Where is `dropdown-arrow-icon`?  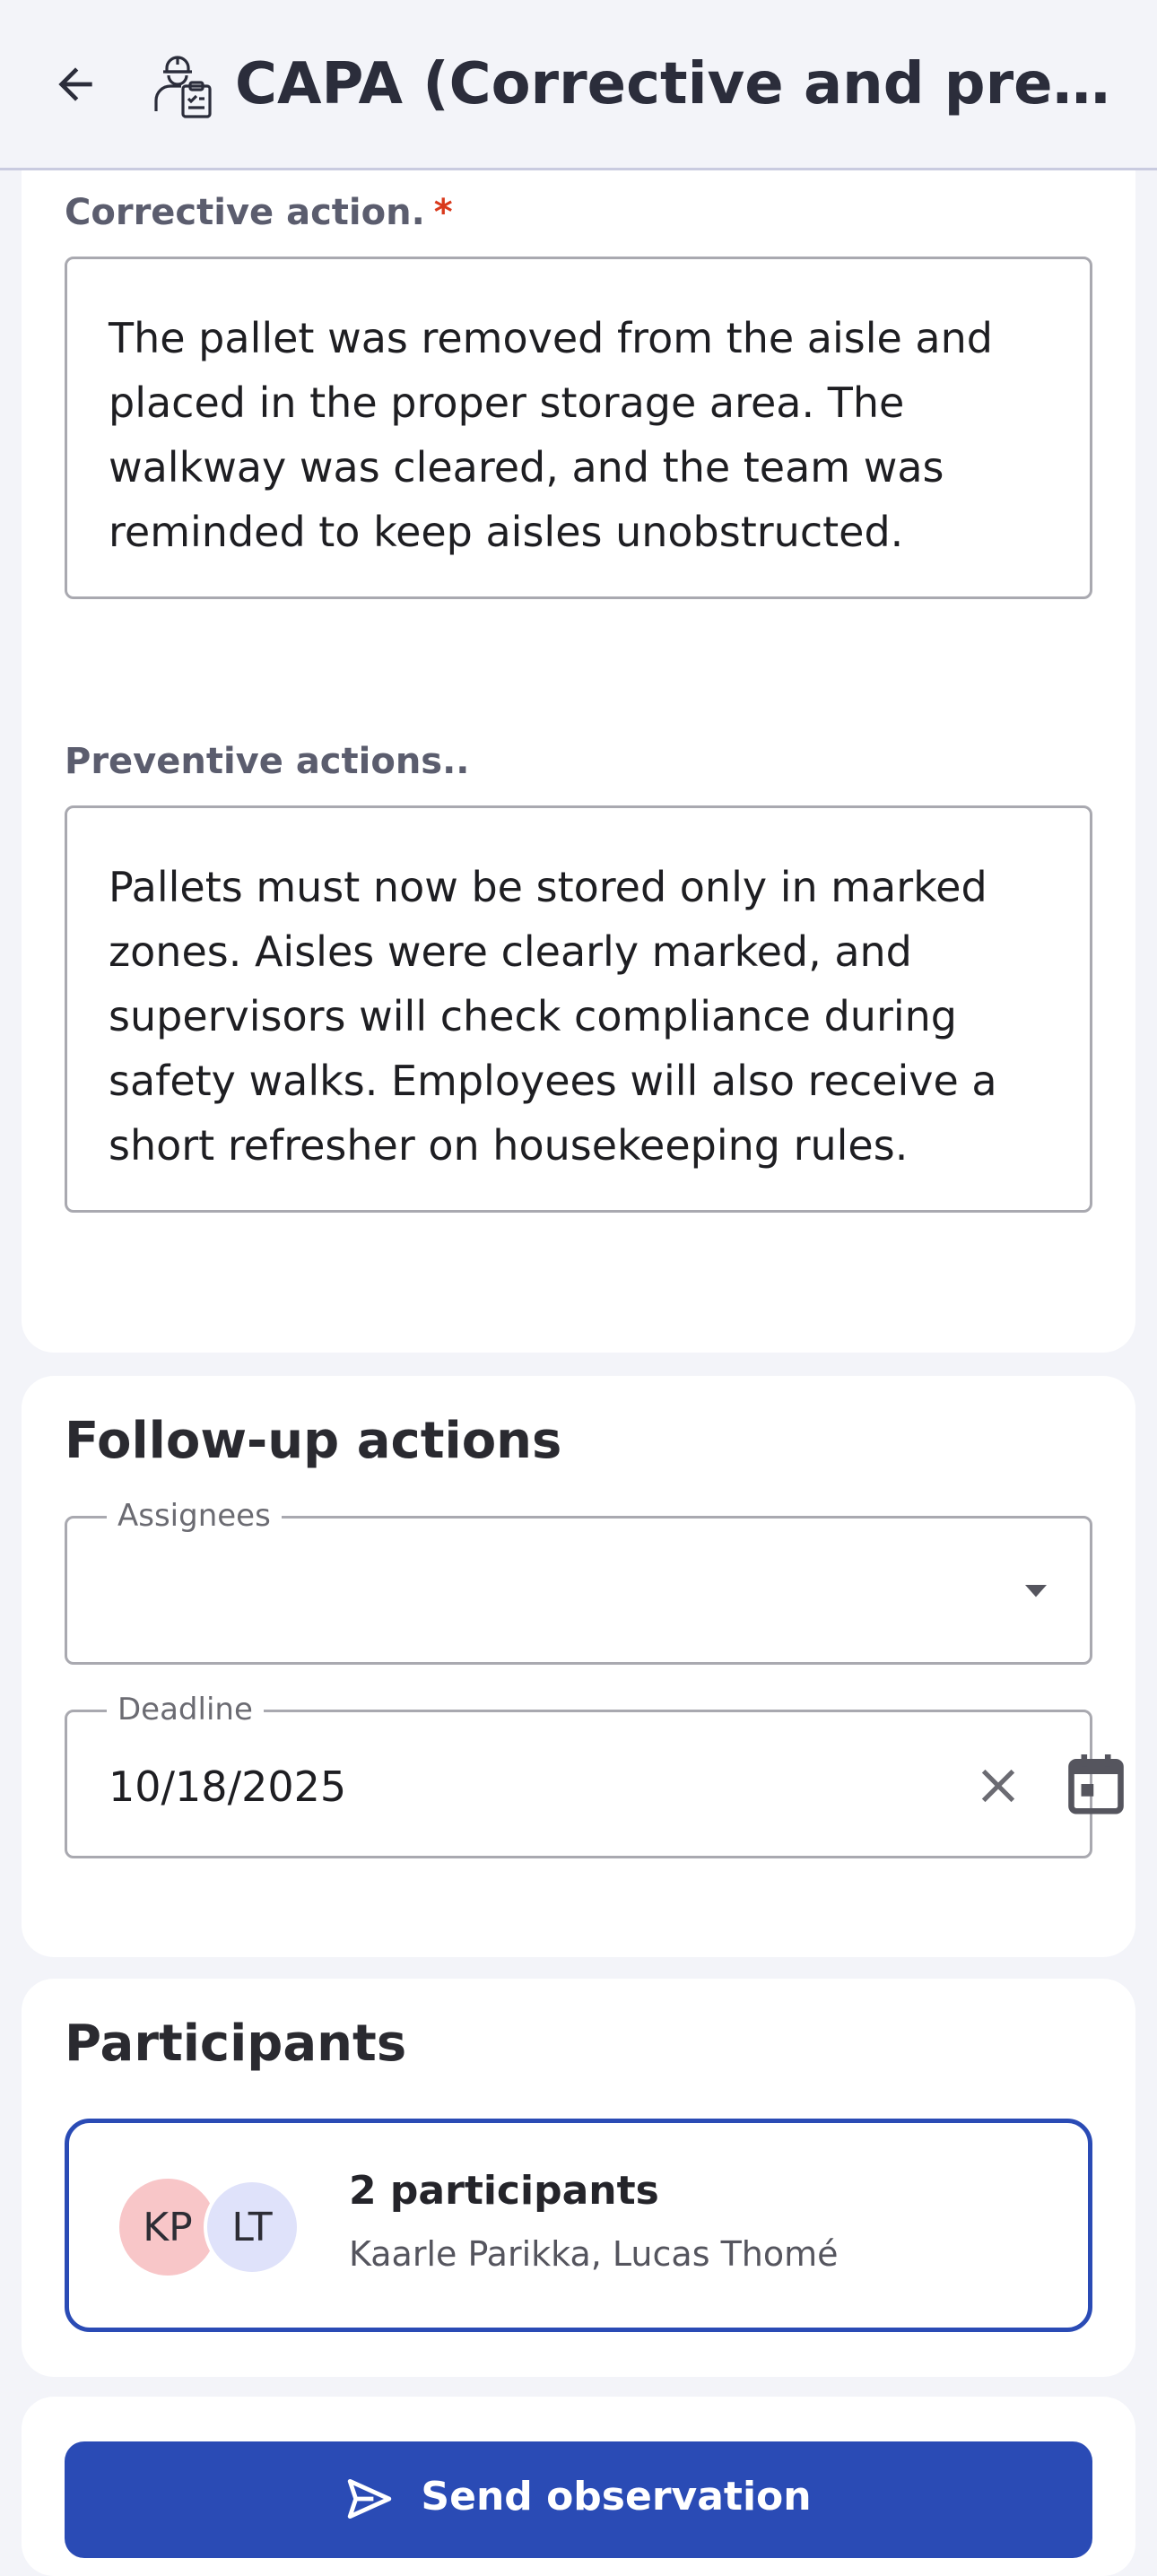 dropdown-arrow-icon is located at coordinates (1036, 1590).